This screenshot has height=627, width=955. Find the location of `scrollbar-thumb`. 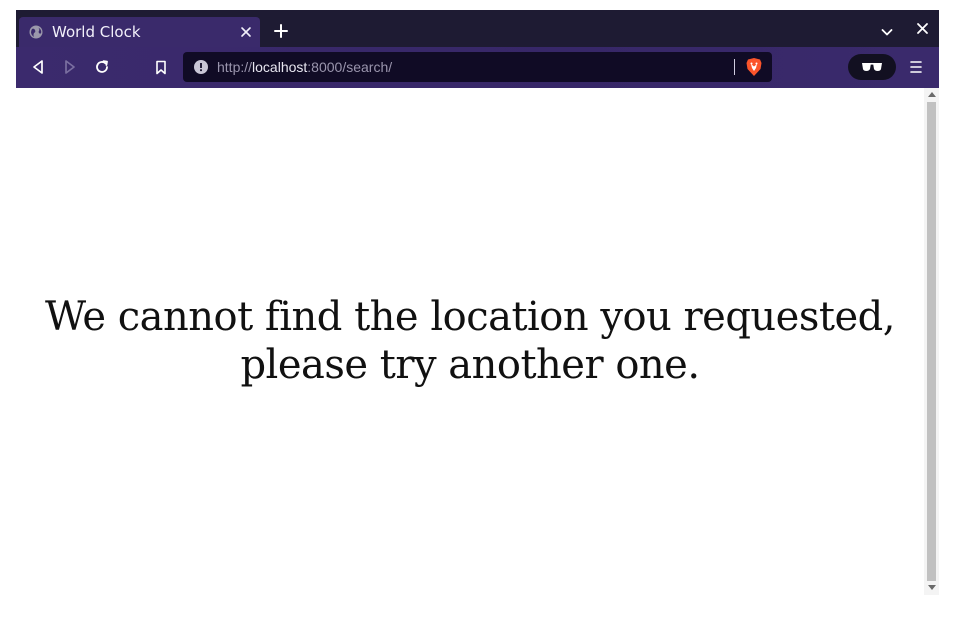

scrollbar-thumb is located at coordinates (931, 341).